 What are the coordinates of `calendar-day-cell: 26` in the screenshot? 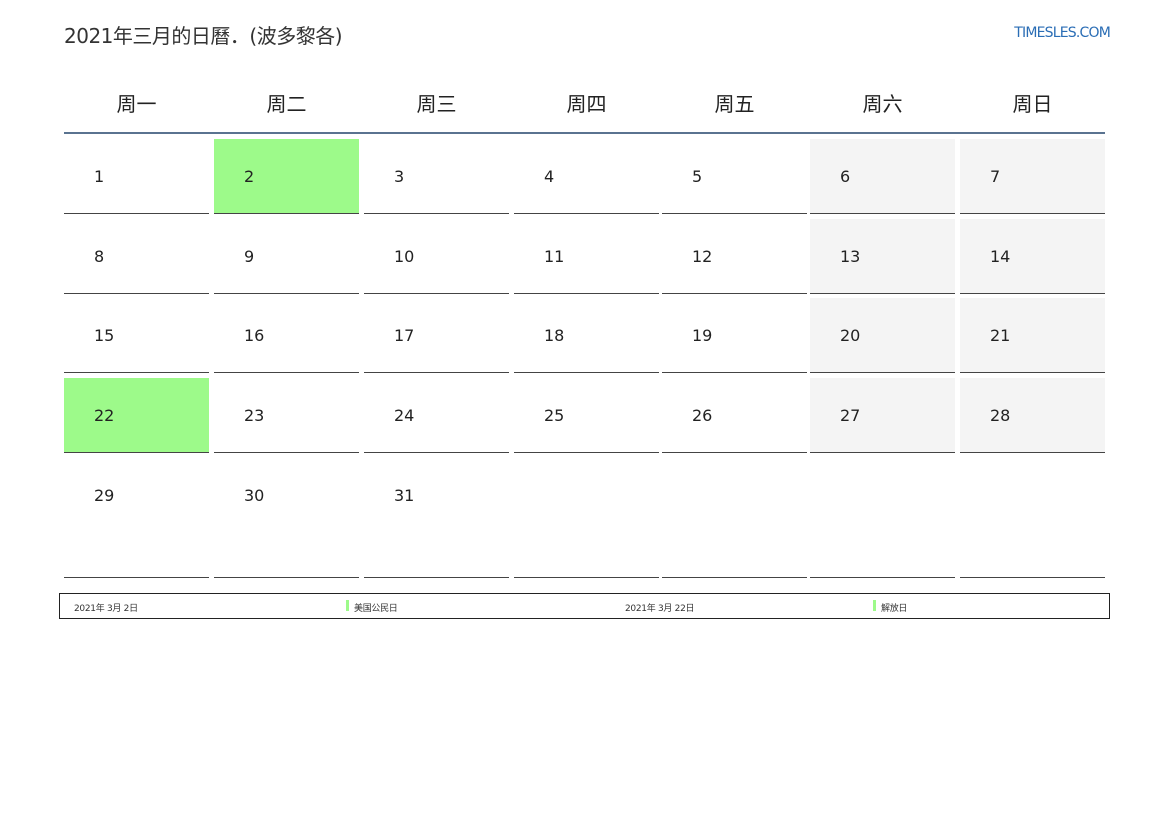 It's located at (734, 415).